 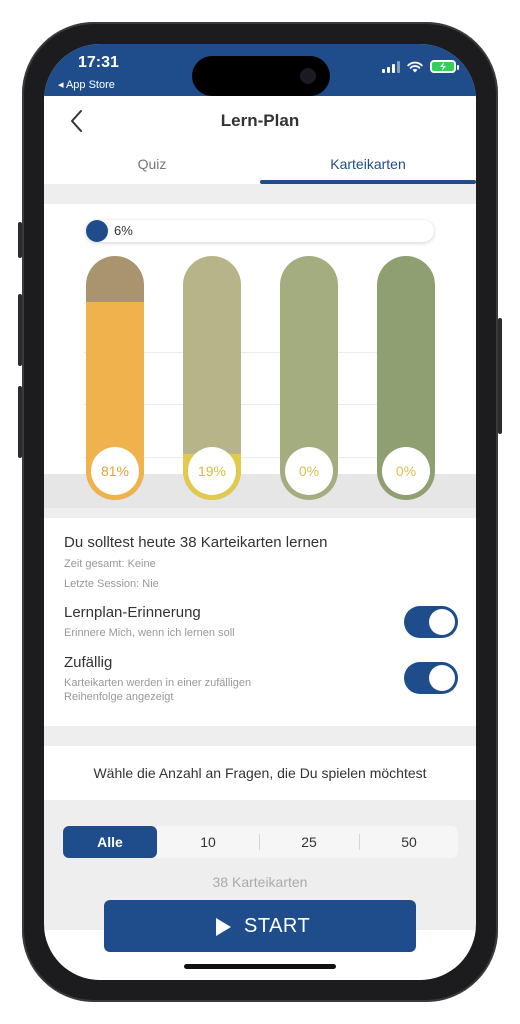 I want to click on overall-progress-bar: 6%, so click(x=260, y=231).